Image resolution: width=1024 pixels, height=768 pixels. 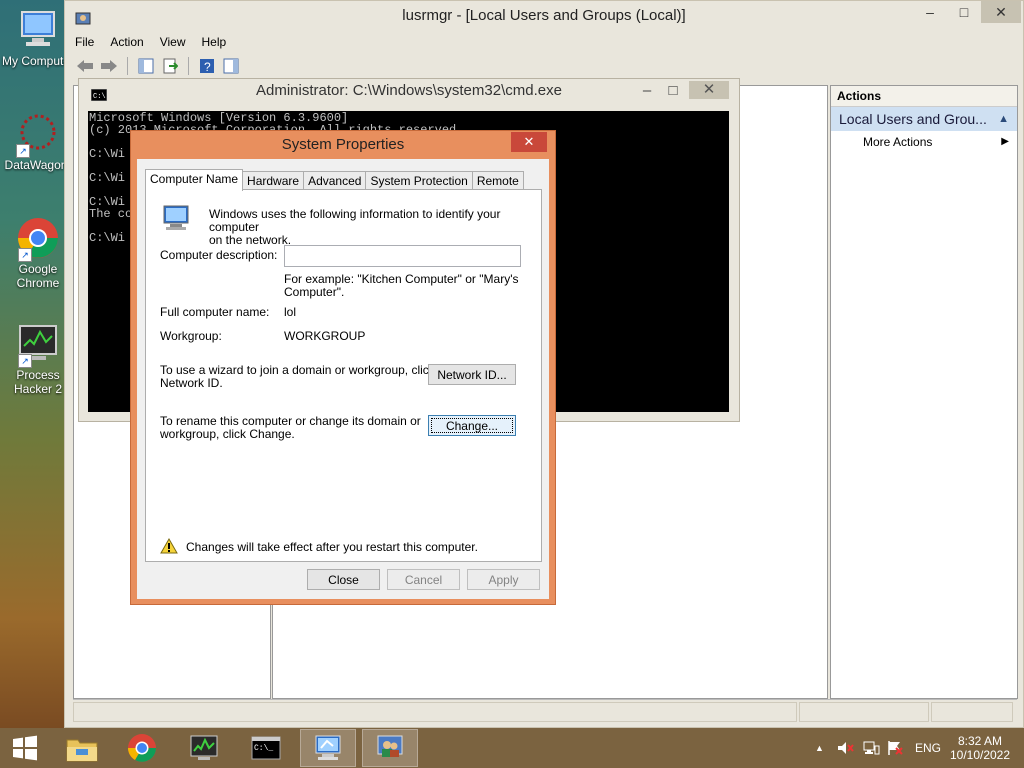 What do you see at coordinates (529, 142) in the screenshot?
I see `dialog-close-button: ✕` at bounding box center [529, 142].